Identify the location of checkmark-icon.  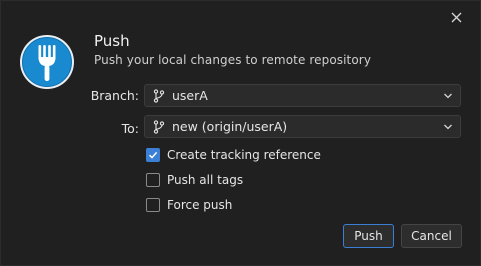
(153, 155).